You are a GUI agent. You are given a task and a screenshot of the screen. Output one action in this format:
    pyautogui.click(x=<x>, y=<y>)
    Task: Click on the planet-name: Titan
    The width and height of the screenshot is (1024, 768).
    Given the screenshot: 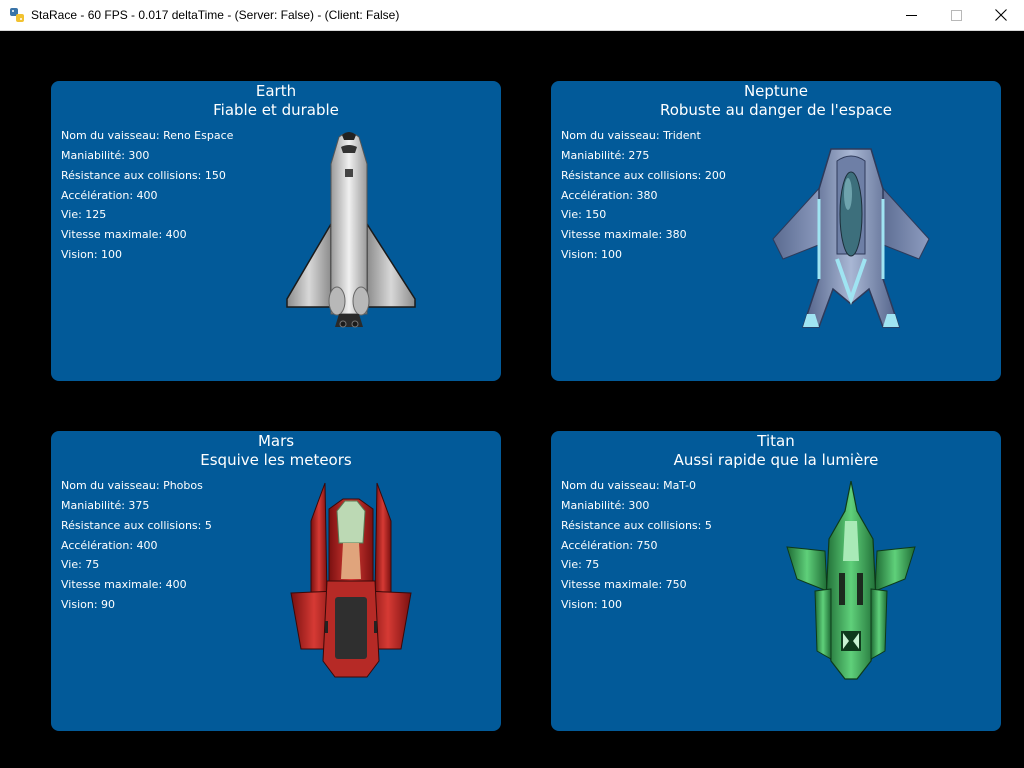 What is the action you would take?
    pyautogui.click(x=776, y=441)
    